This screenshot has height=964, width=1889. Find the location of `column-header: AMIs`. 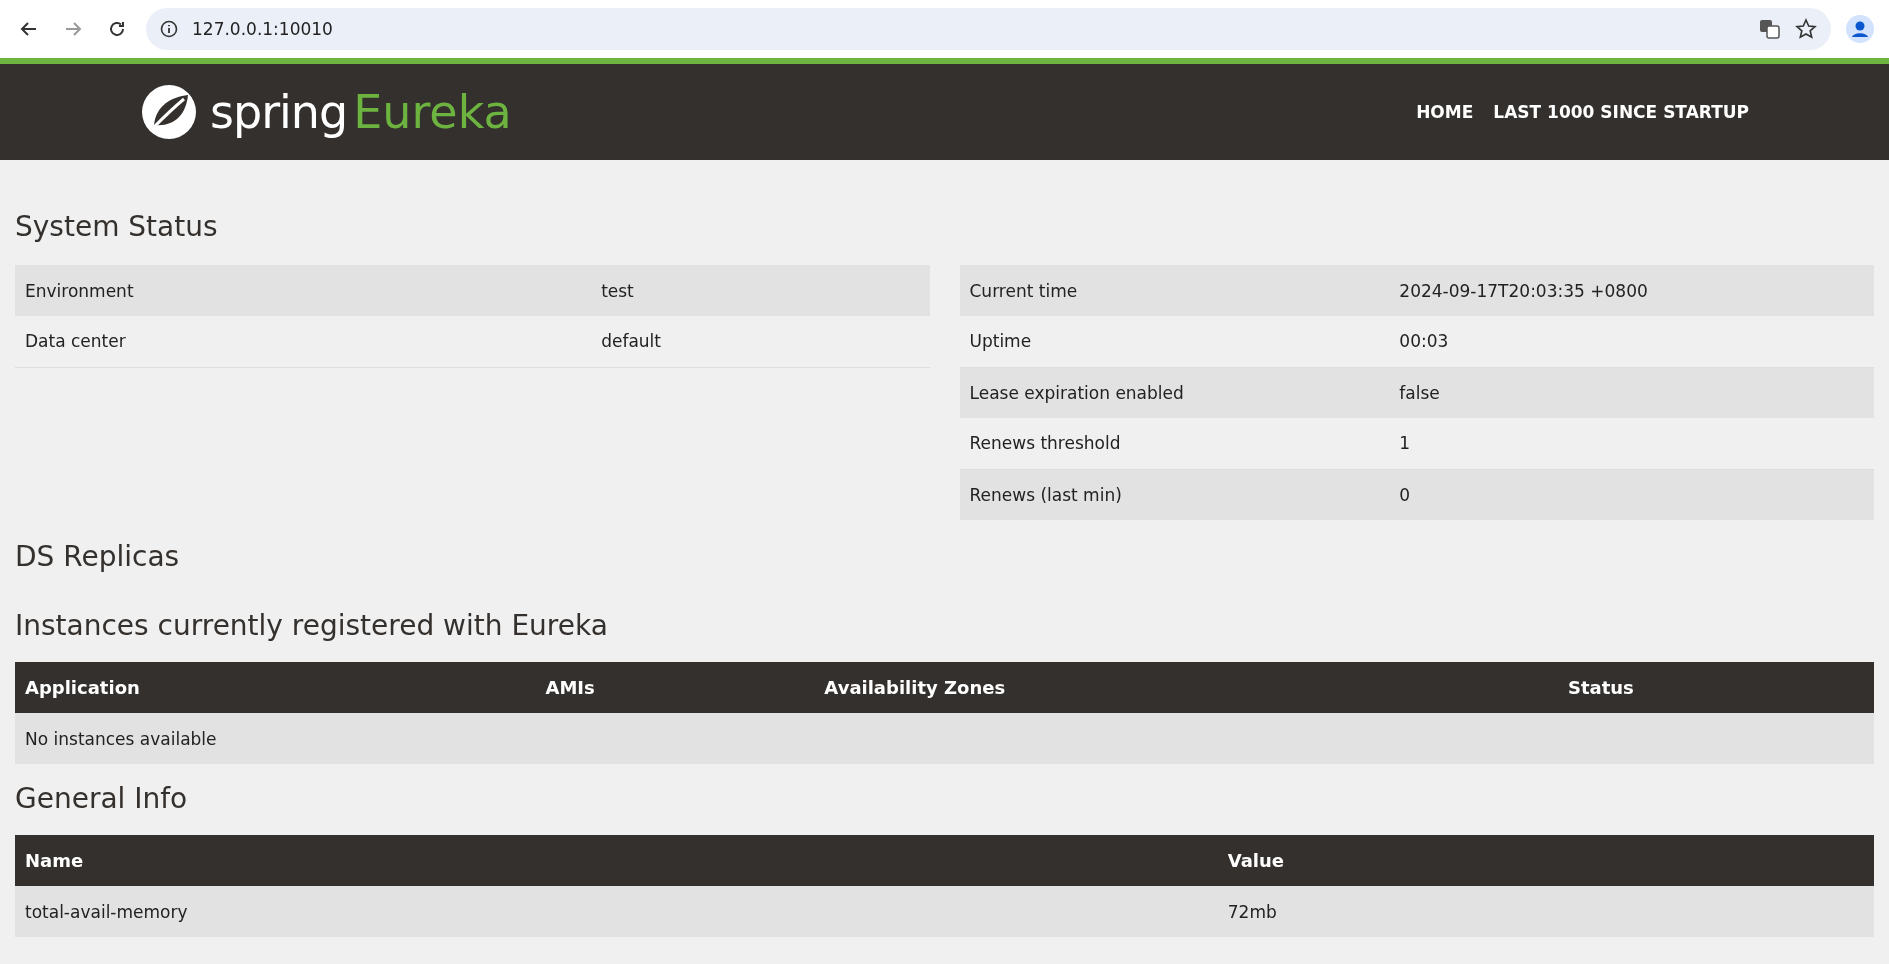

column-header: AMIs is located at coordinates (675, 687).